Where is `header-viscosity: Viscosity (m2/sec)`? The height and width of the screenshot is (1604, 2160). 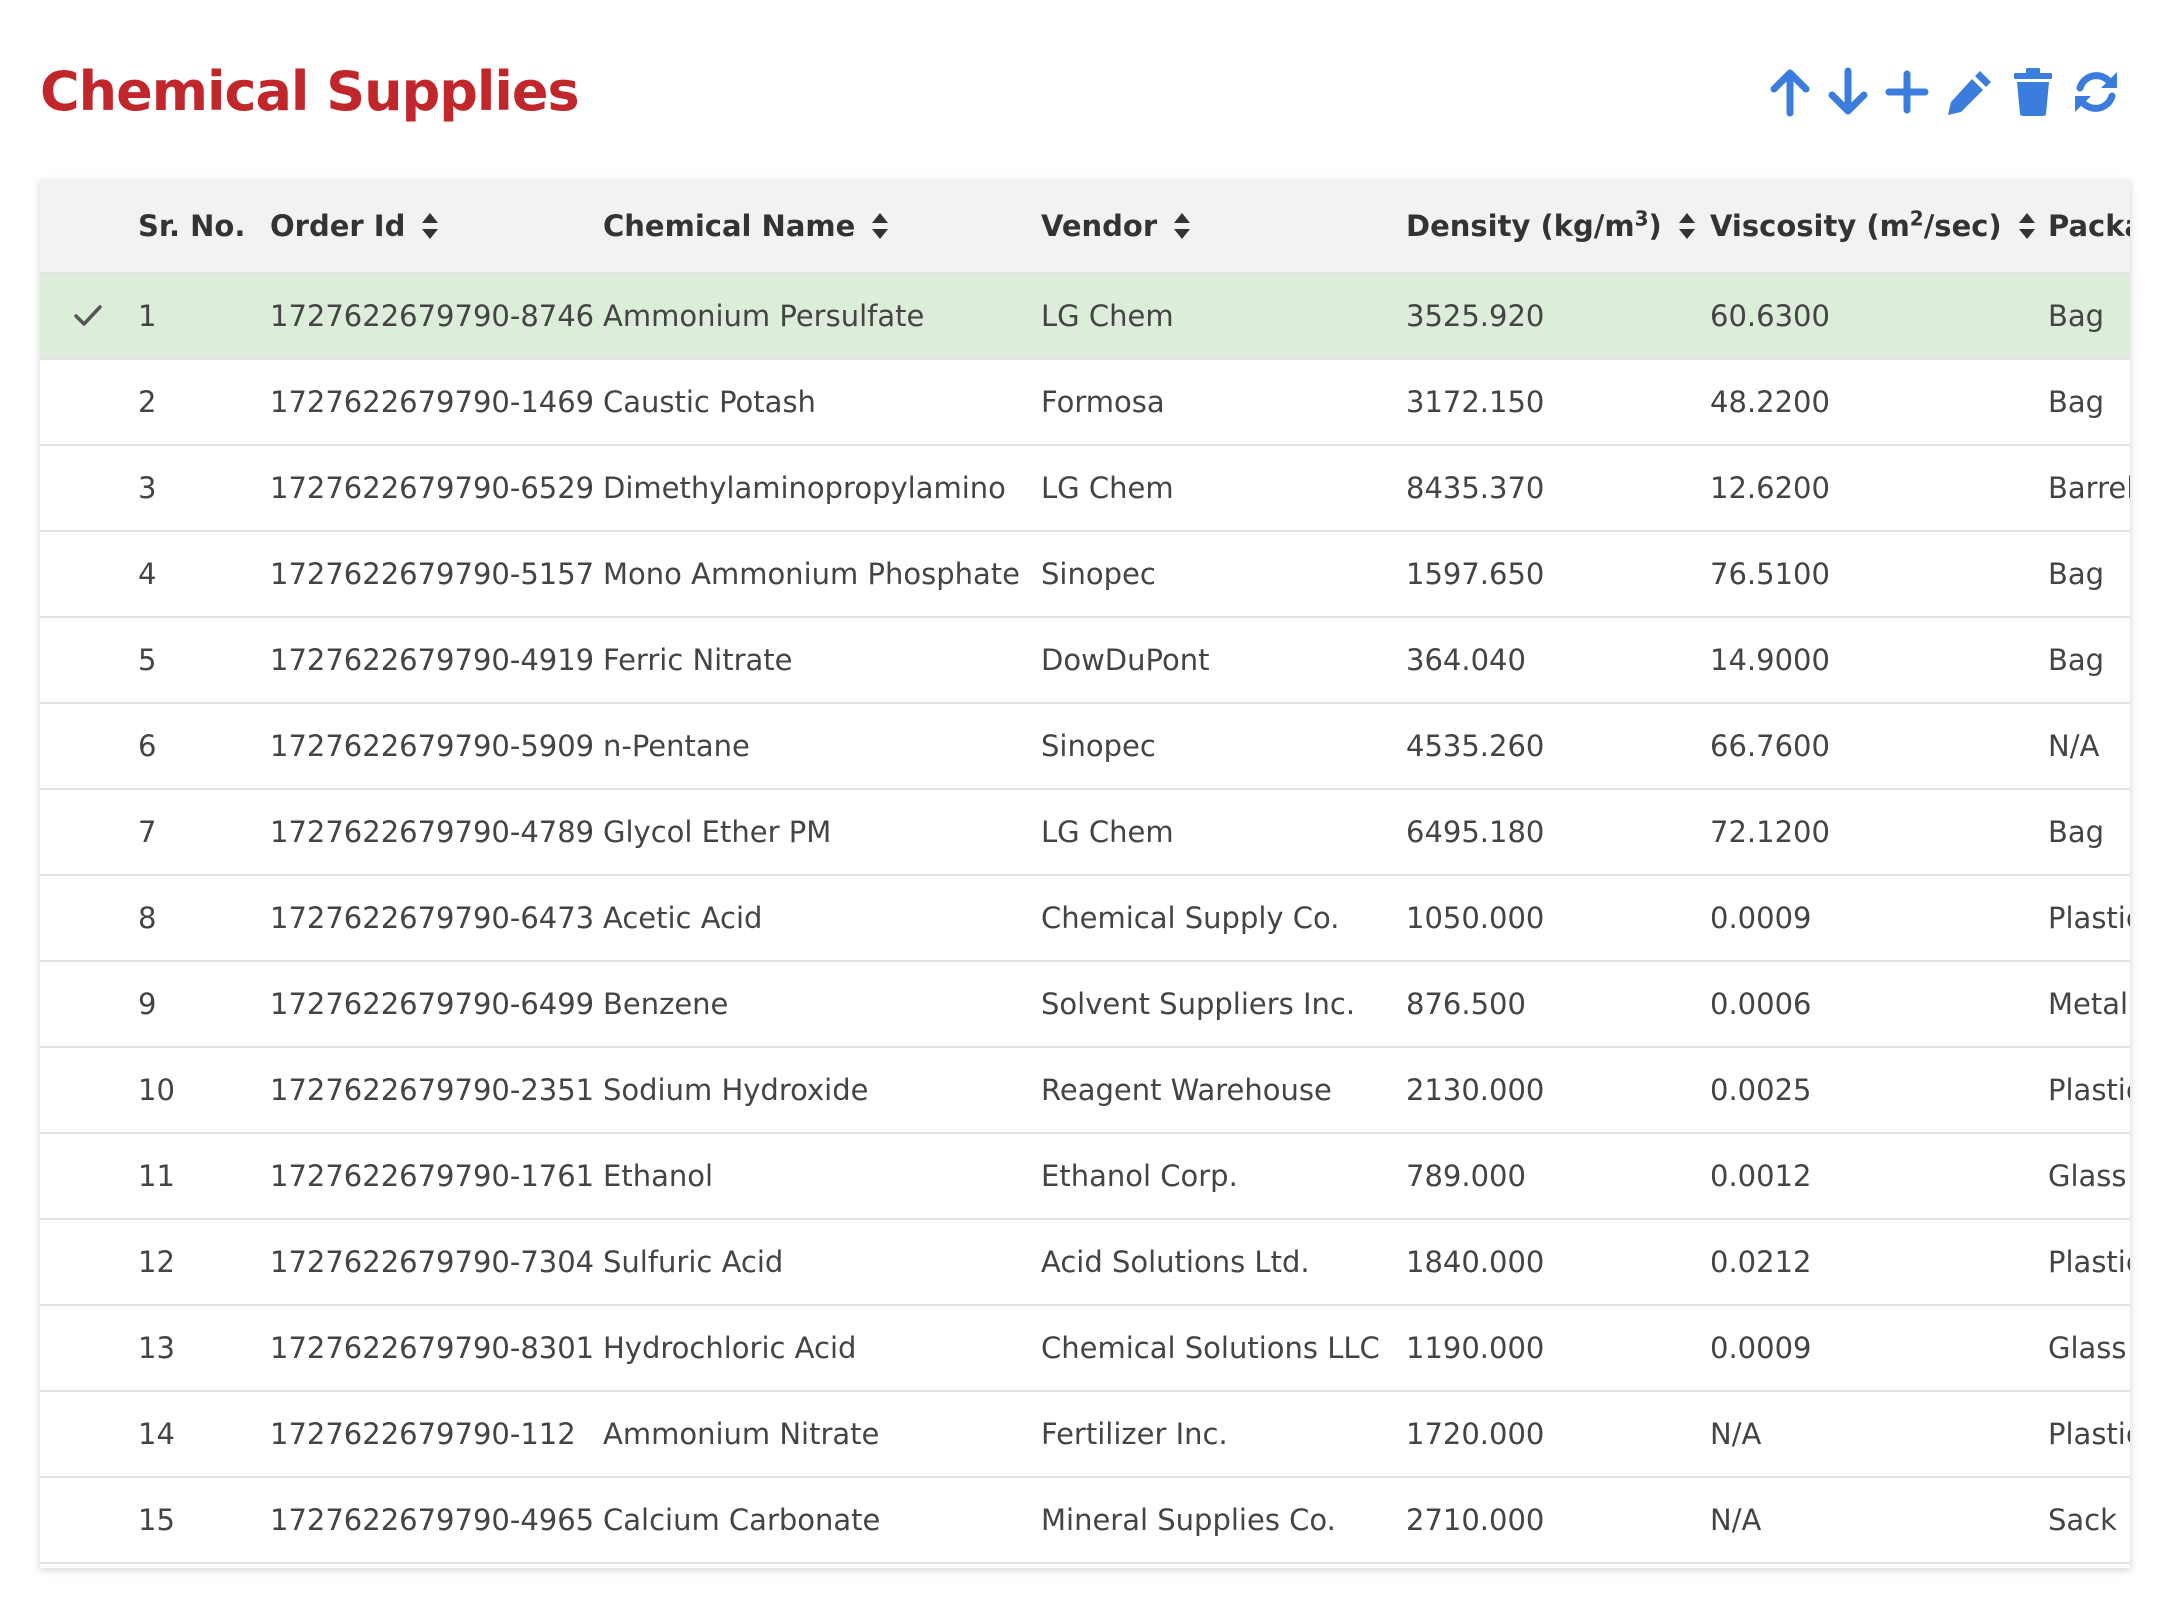
header-viscosity: Viscosity (m2/sec) is located at coordinates (1878, 226).